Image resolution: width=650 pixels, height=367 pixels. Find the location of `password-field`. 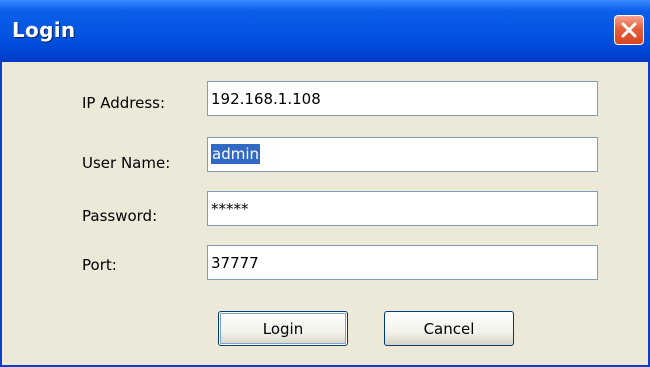

password-field is located at coordinates (402, 208).